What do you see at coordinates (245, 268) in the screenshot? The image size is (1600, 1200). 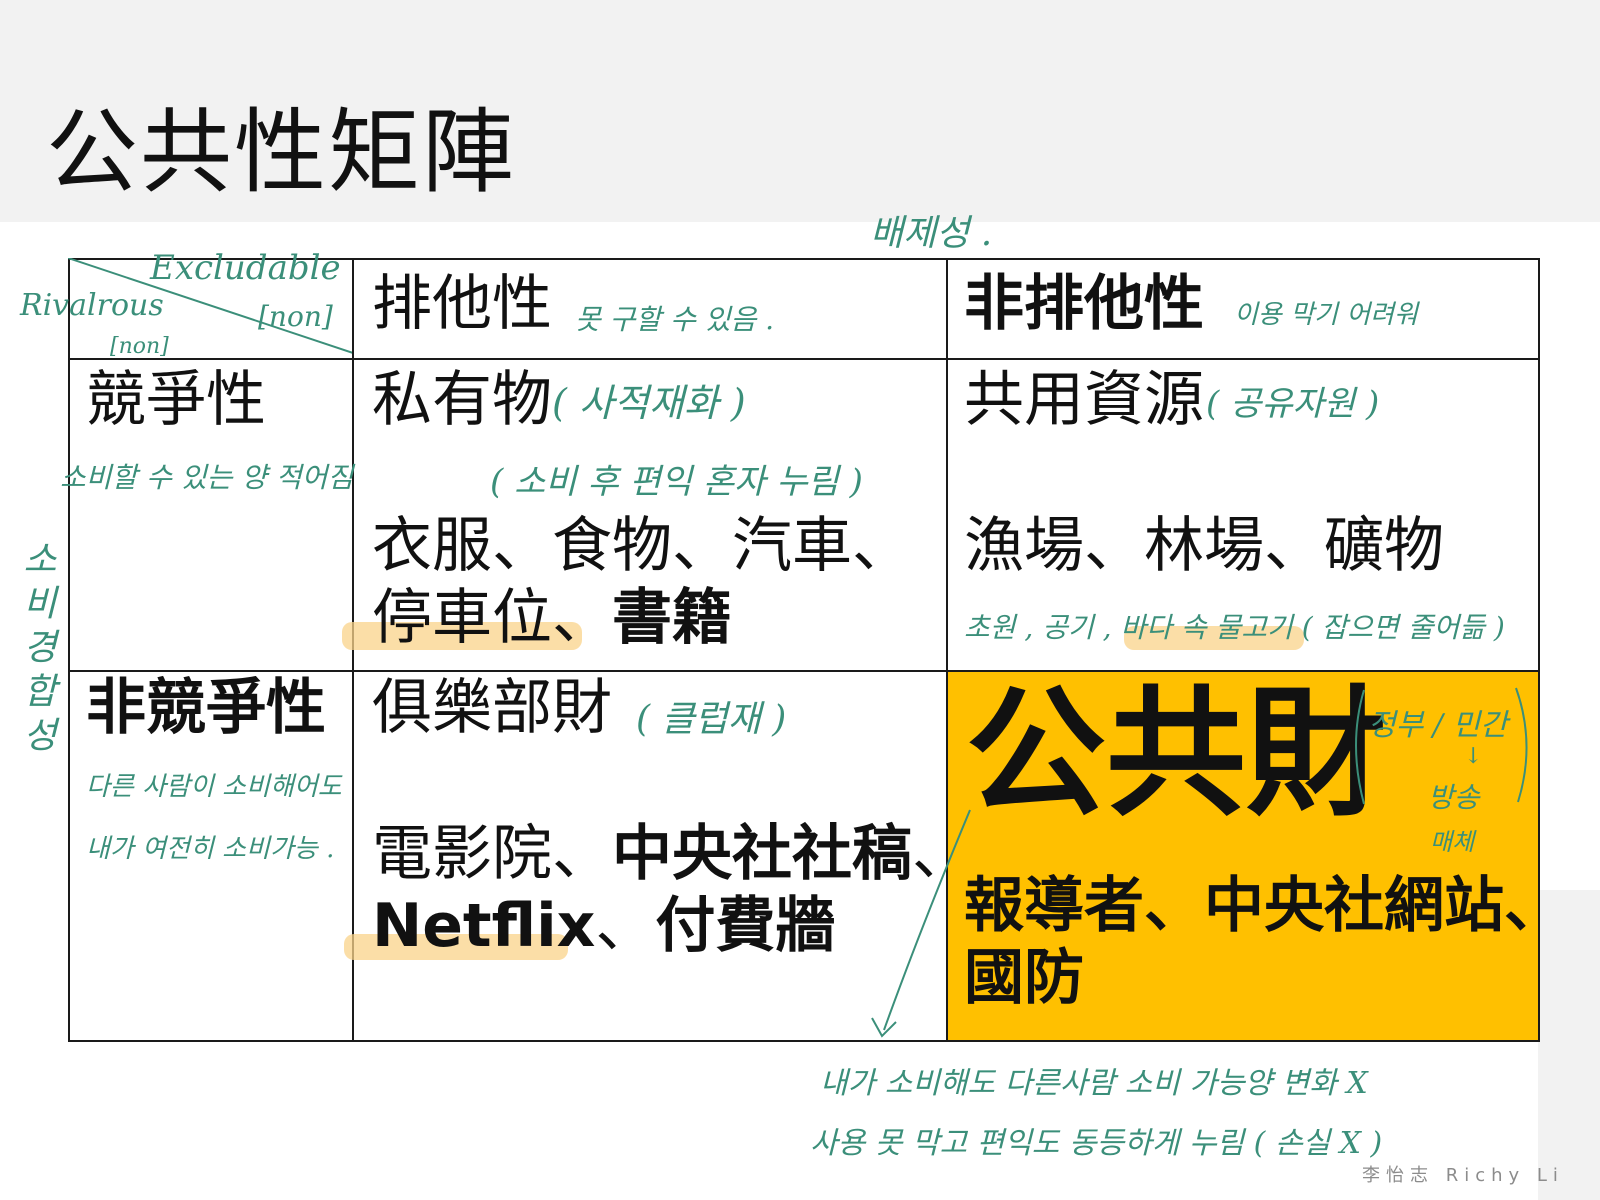 I see `note-excludable: Excludable` at bounding box center [245, 268].